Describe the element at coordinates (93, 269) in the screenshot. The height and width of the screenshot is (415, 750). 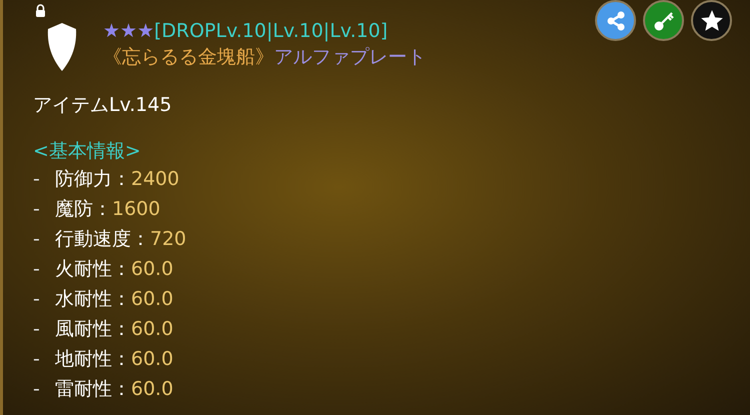
I see `stat-label: 火耐性：` at that location.